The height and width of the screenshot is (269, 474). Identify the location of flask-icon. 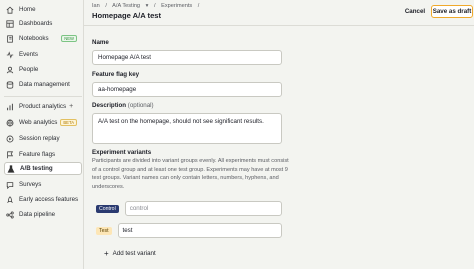
(11, 169).